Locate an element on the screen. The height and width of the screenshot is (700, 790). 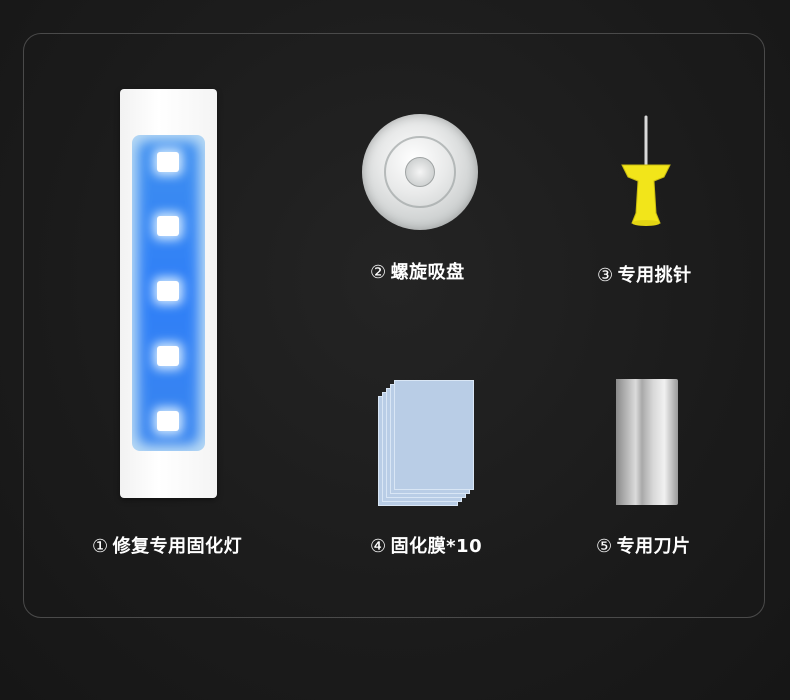
push-pin-icon is located at coordinates (646, 170).